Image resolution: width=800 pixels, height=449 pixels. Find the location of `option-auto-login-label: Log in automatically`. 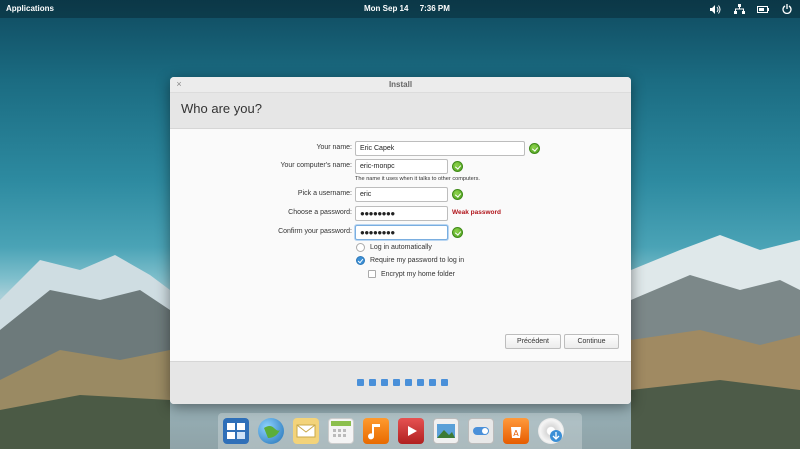

option-auto-login-label: Log in automatically is located at coordinates (401, 247).